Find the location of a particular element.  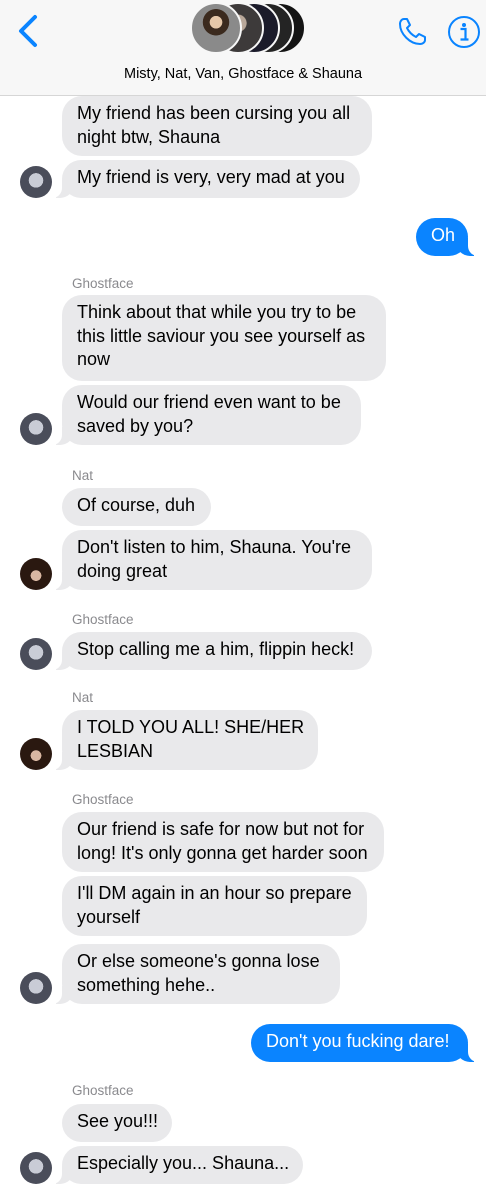

info-icon is located at coordinates (464, 32).